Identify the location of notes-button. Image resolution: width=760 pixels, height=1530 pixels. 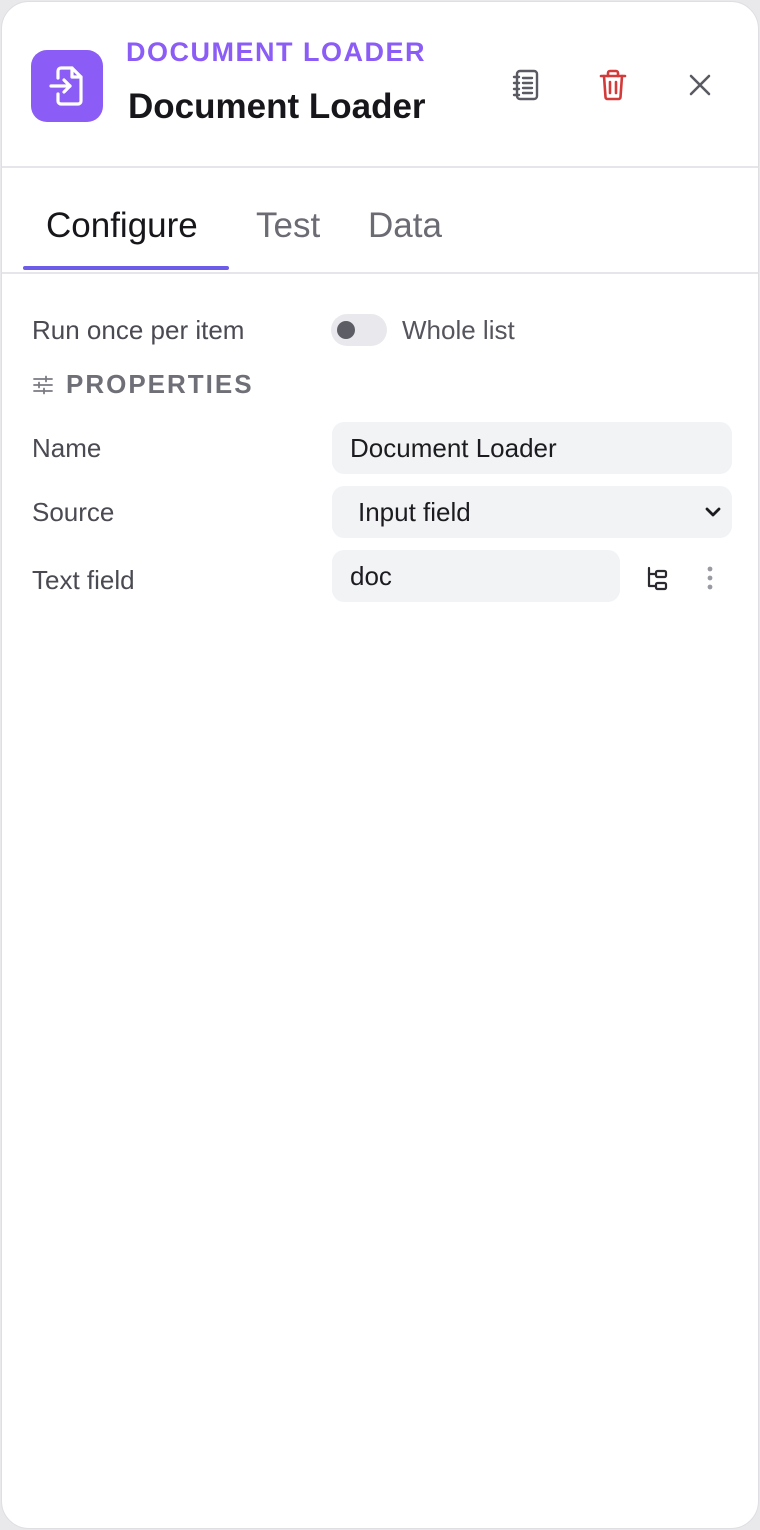
(526, 85).